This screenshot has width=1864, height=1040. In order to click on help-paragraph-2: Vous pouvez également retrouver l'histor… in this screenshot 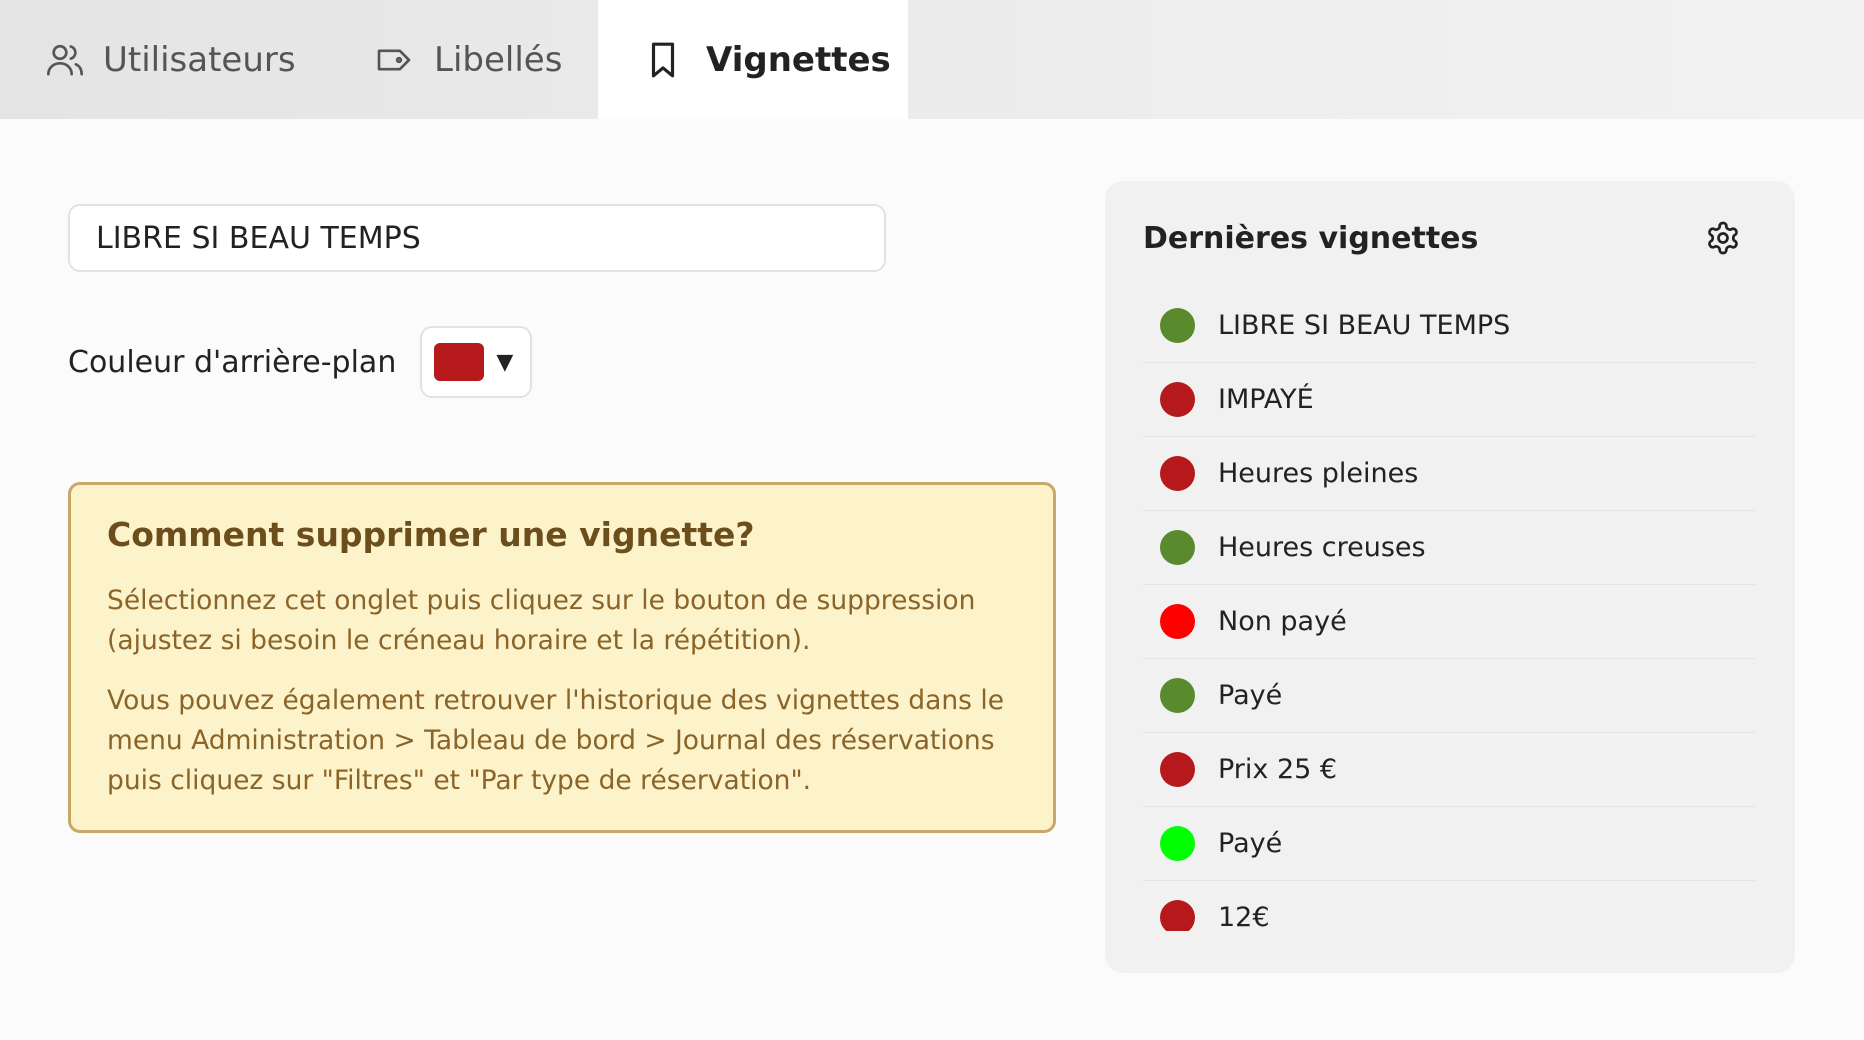, I will do `click(556, 740)`.